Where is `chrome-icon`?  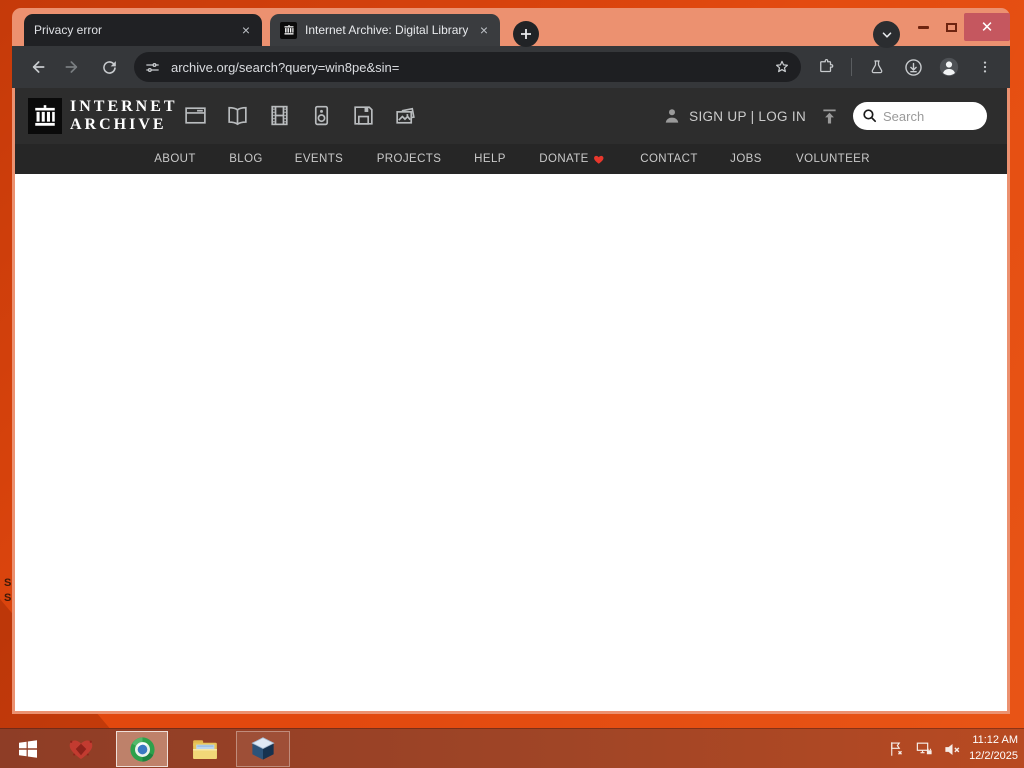 chrome-icon is located at coordinates (142, 749).